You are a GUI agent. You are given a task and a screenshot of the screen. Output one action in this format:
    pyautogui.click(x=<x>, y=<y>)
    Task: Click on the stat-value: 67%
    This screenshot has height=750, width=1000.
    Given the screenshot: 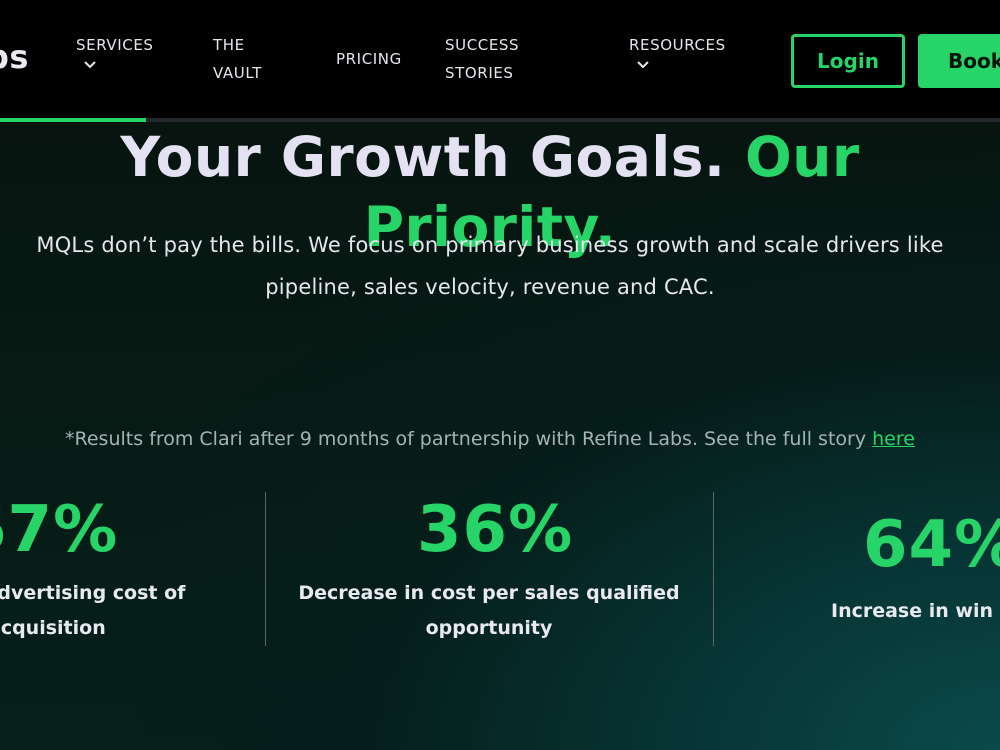 What is the action you would take?
    pyautogui.click(x=59, y=530)
    